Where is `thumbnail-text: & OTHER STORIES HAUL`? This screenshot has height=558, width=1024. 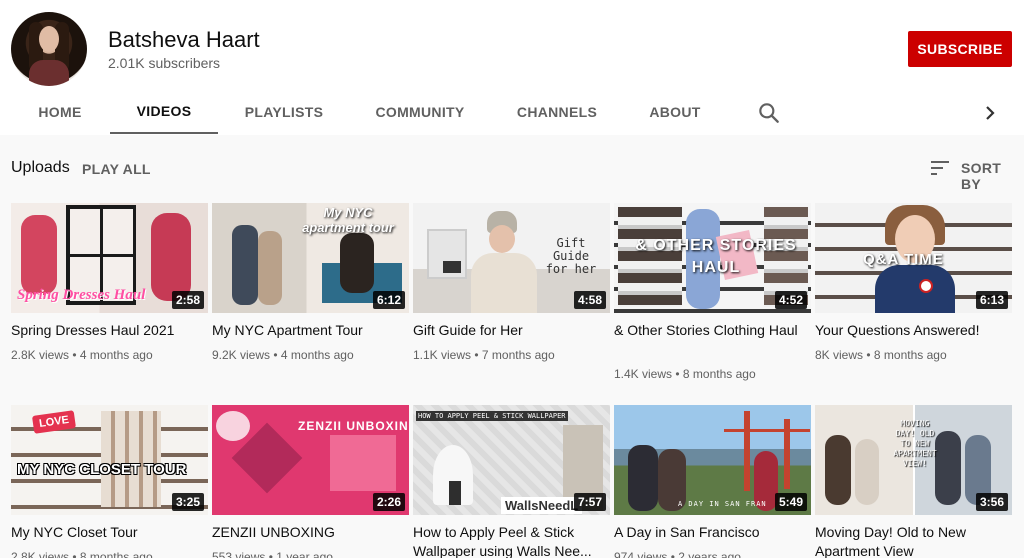
thumbnail-text: & OTHER STORIES HAUL is located at coordinates (716, 256).